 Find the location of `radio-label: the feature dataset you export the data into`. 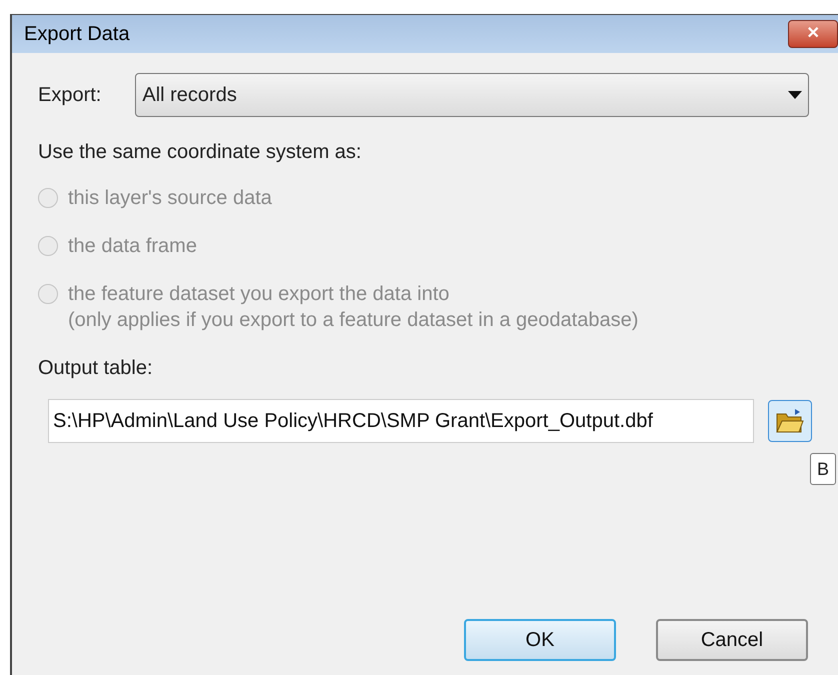

radio-label: the feature dataset you export the data into is located at coordinates (259, 294).